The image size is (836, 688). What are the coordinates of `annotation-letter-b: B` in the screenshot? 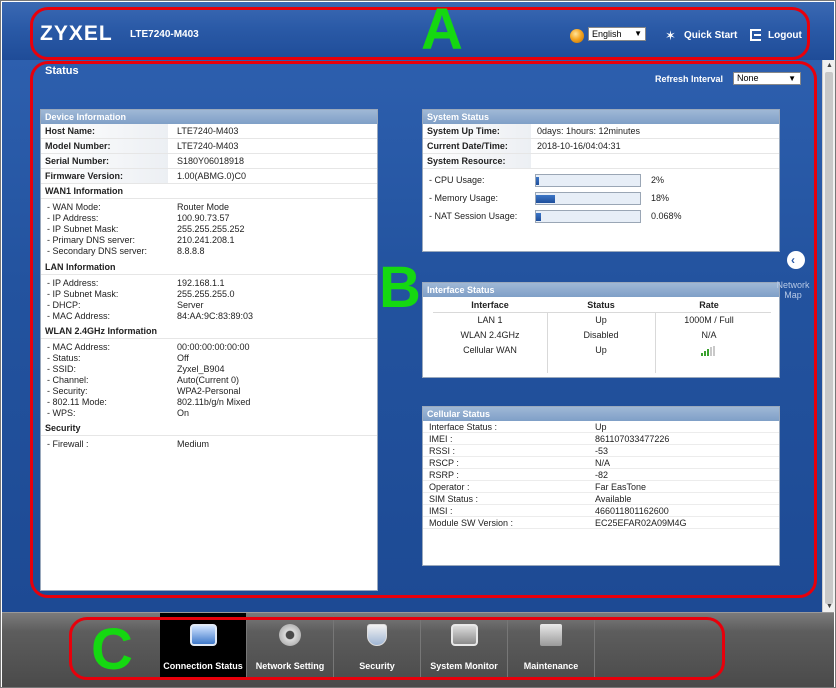 It's located at (400, 287).